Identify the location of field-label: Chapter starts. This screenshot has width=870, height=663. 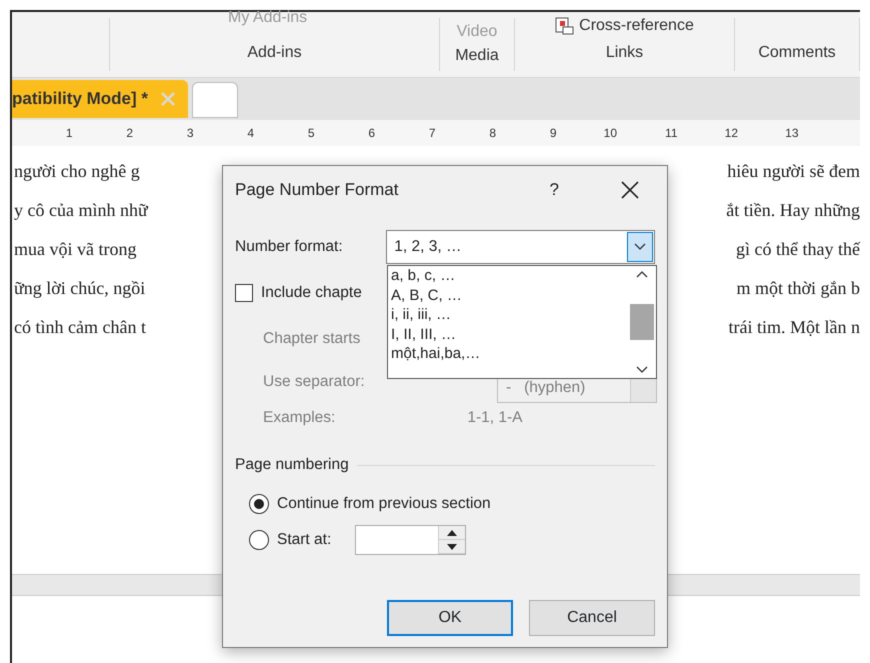
(311, 339).